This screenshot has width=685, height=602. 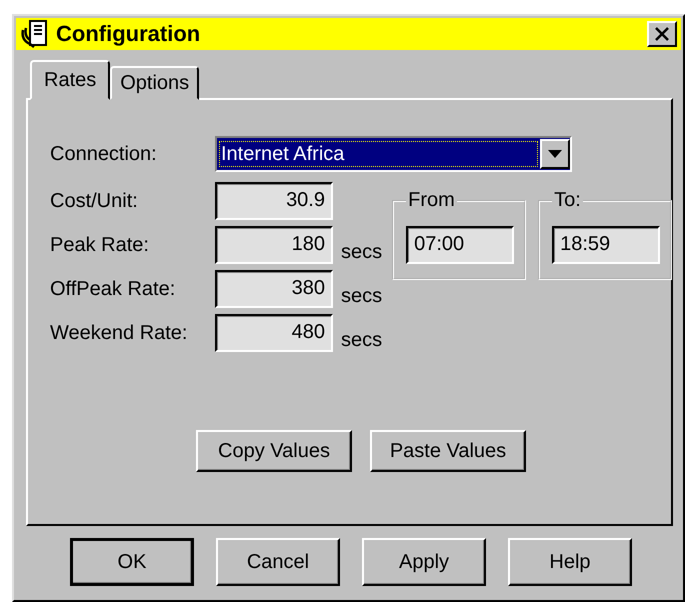 I want to click on tab: Options, so click(x=155, y=83).